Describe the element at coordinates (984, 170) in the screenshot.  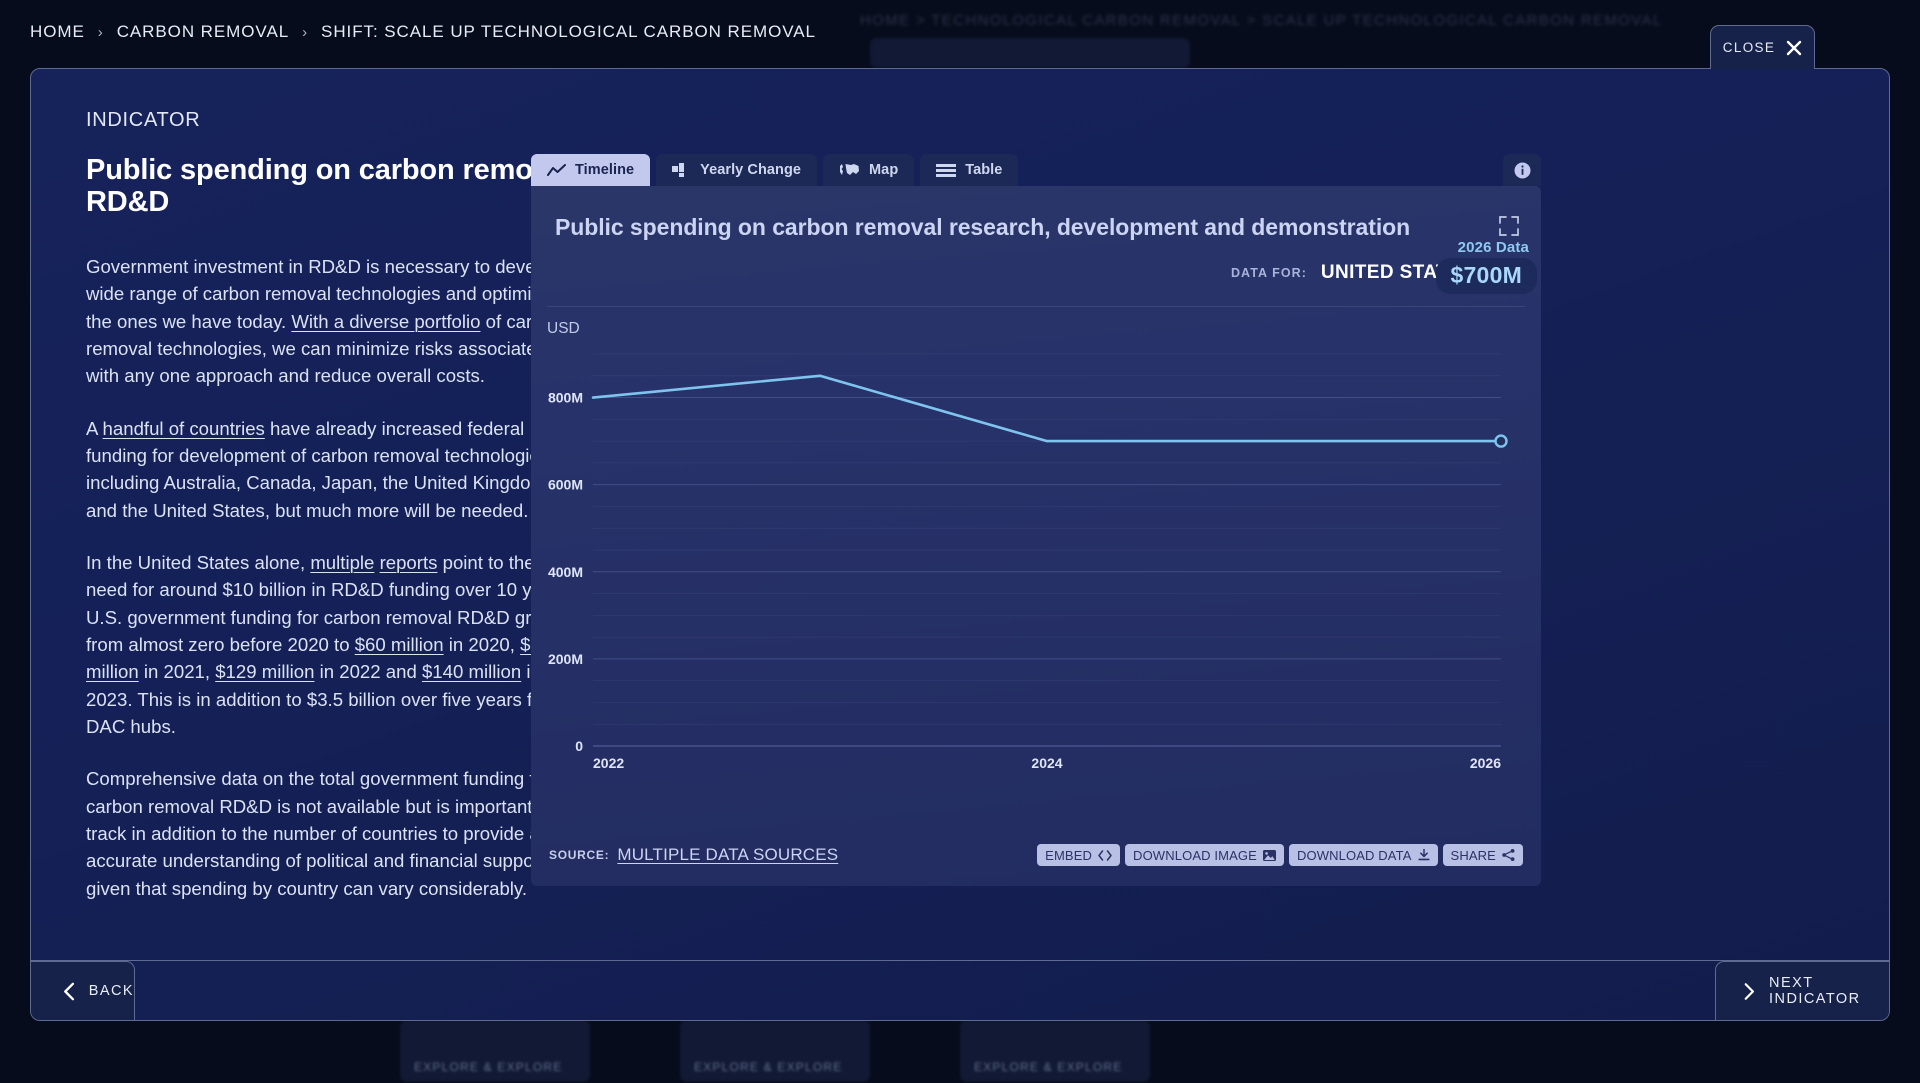
I see `tab-label: Table` at that location.